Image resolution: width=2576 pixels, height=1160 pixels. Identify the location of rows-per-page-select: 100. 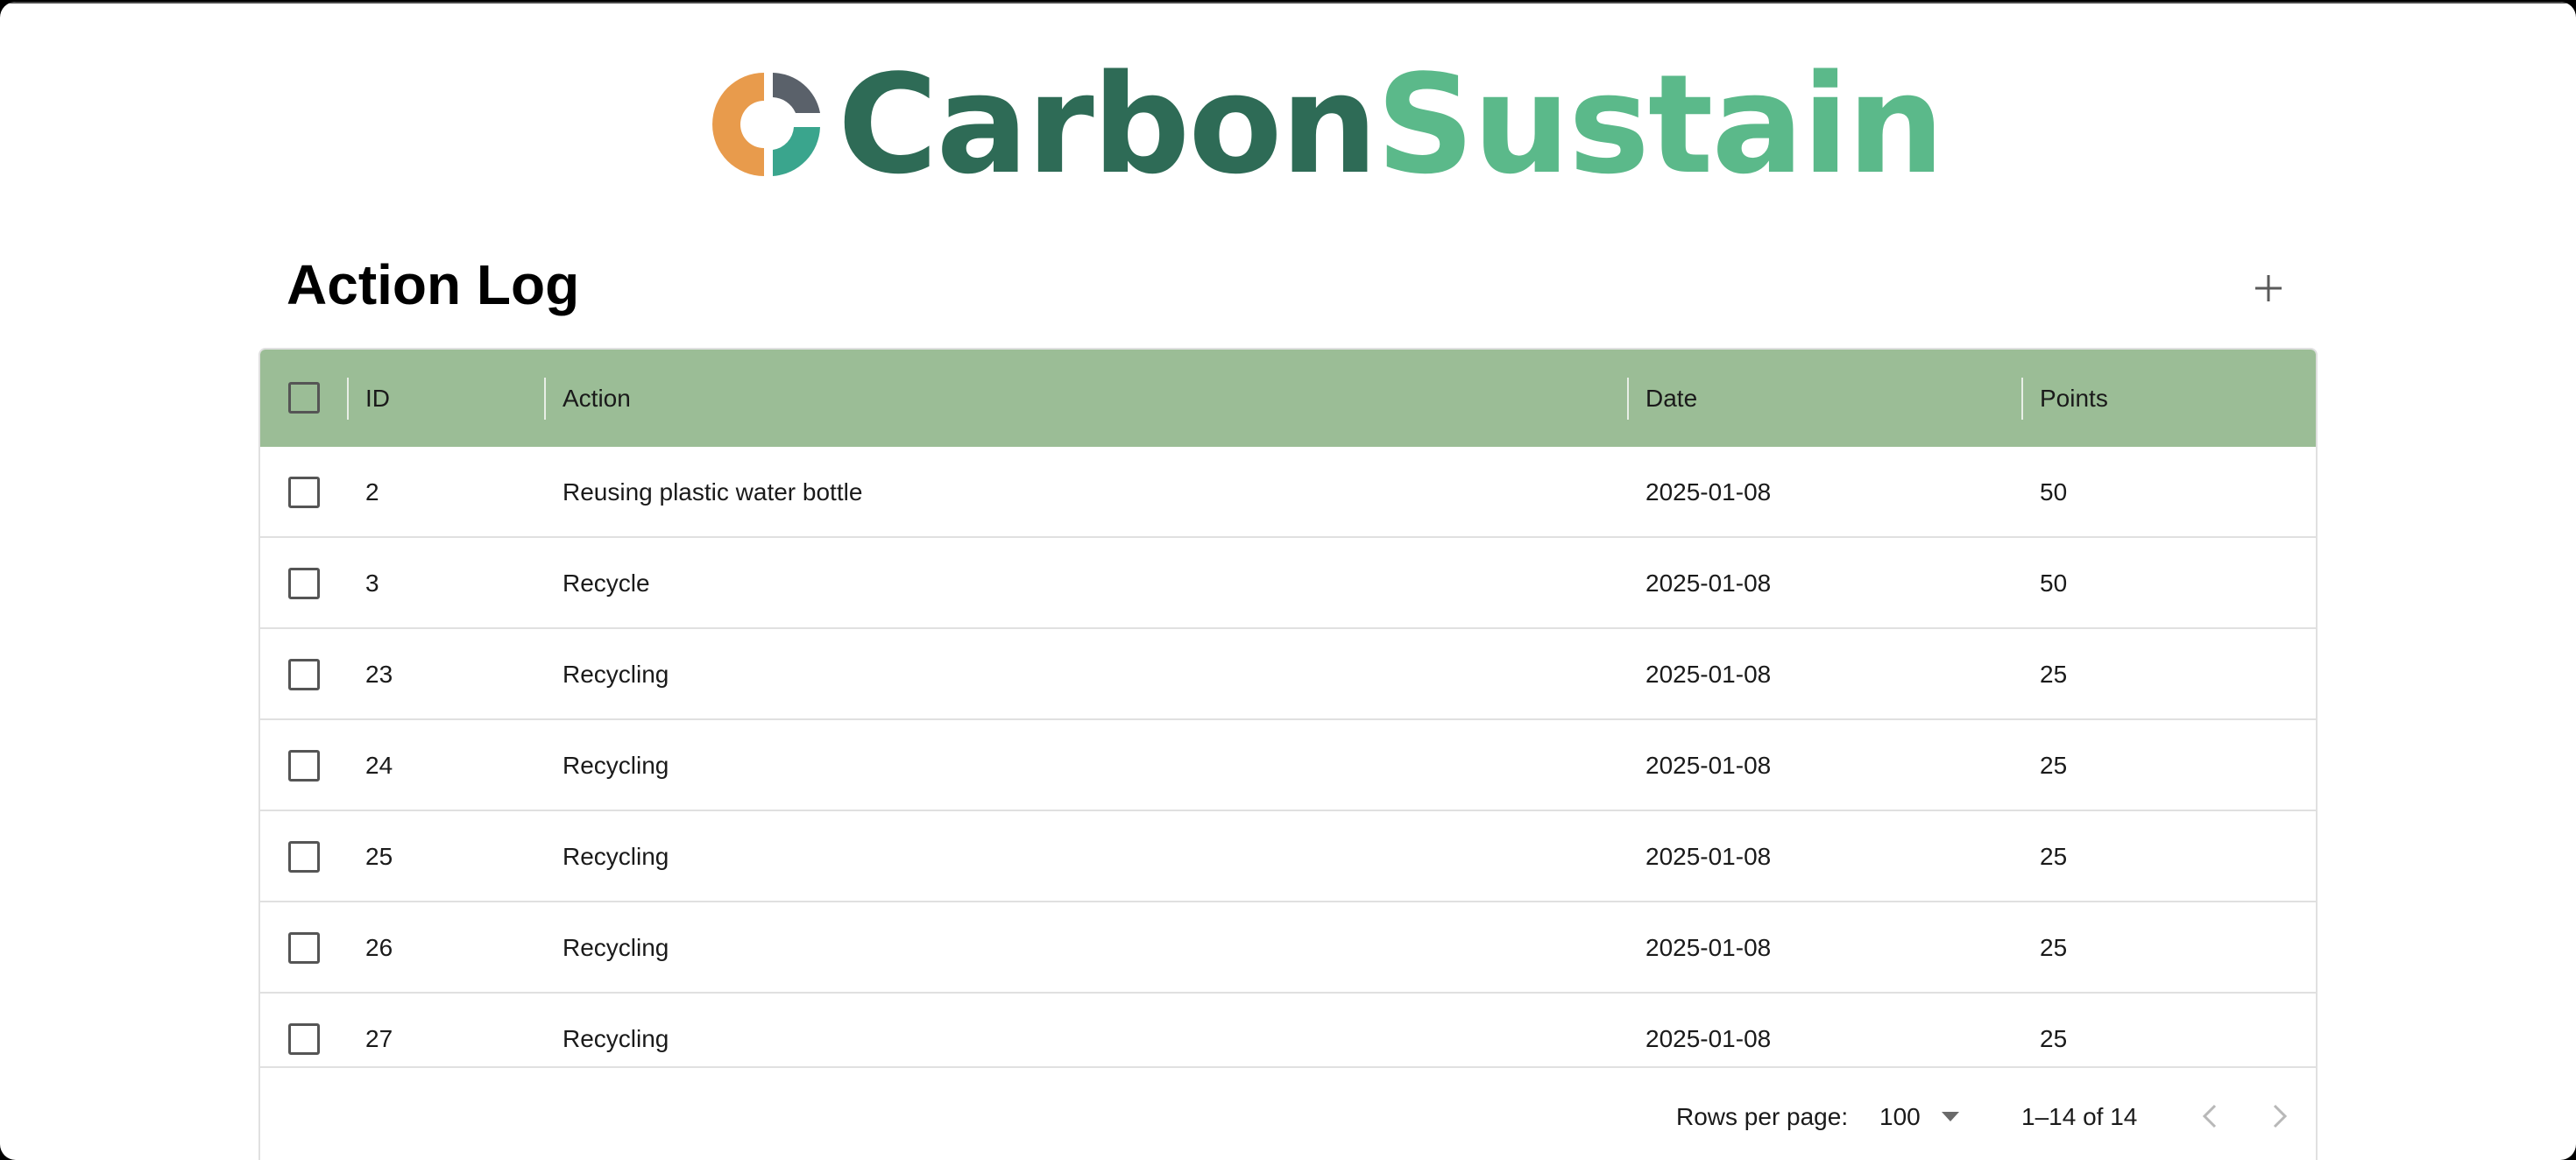
(1919, 1114).